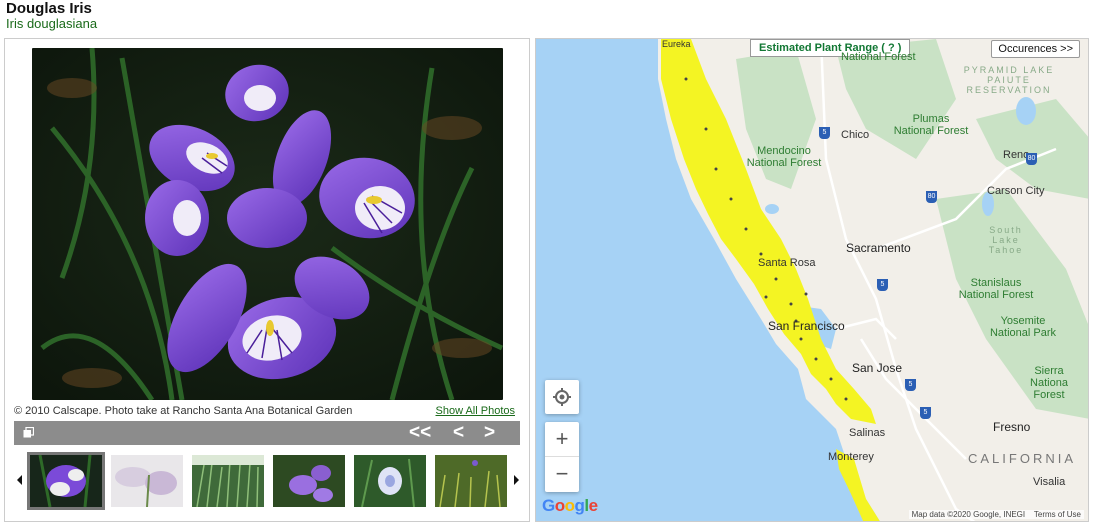  I want to click on map-label: Mendocino National Forest, so click(784, 157).